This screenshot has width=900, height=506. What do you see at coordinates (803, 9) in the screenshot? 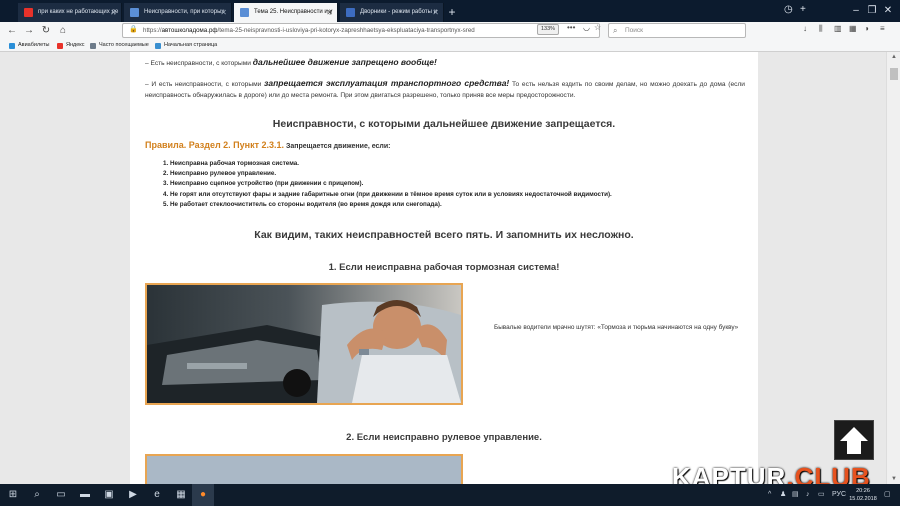
I see `plus-icon: +` at bounding box center [803, 9].